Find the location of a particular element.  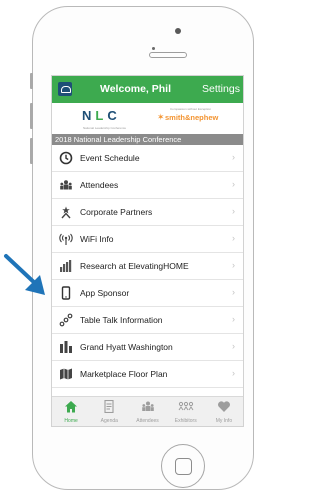

camera-icon is located at coordinates (178, 31).